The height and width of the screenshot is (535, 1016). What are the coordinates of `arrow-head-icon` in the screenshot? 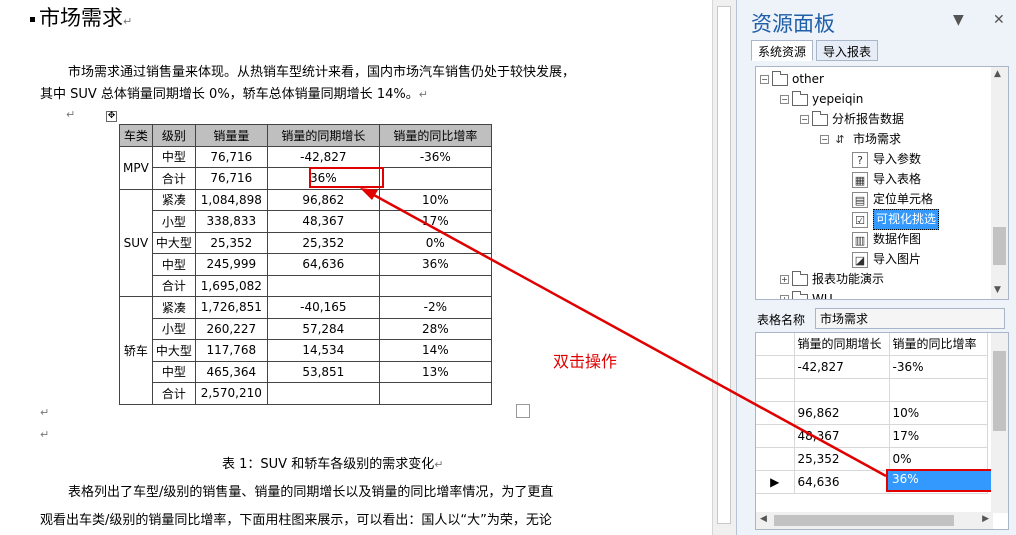 It's located at (369, 194).